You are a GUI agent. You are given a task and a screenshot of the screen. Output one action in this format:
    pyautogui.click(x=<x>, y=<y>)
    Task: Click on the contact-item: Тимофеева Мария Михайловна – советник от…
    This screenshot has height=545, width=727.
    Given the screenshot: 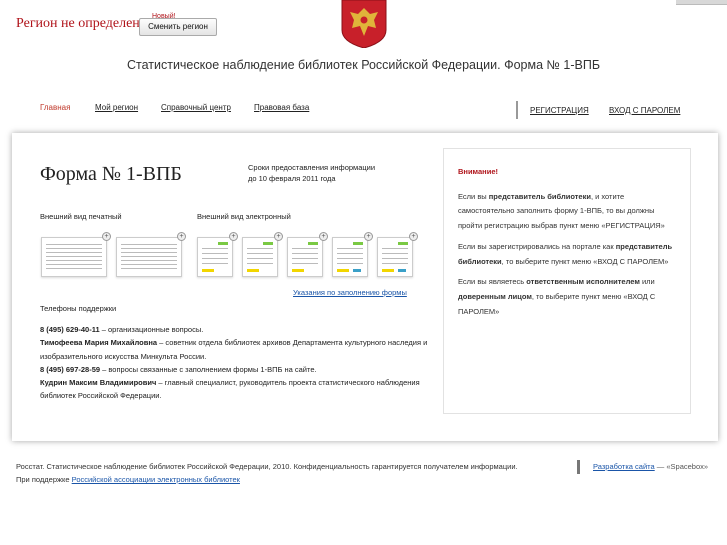 What is the action you would take?
    pyautogui.click(x=236, y=349)
    